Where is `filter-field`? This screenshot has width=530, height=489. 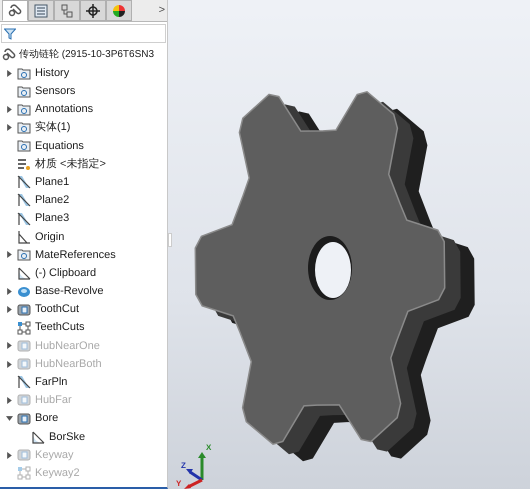 filter-field is located at coordinates (83, 33).